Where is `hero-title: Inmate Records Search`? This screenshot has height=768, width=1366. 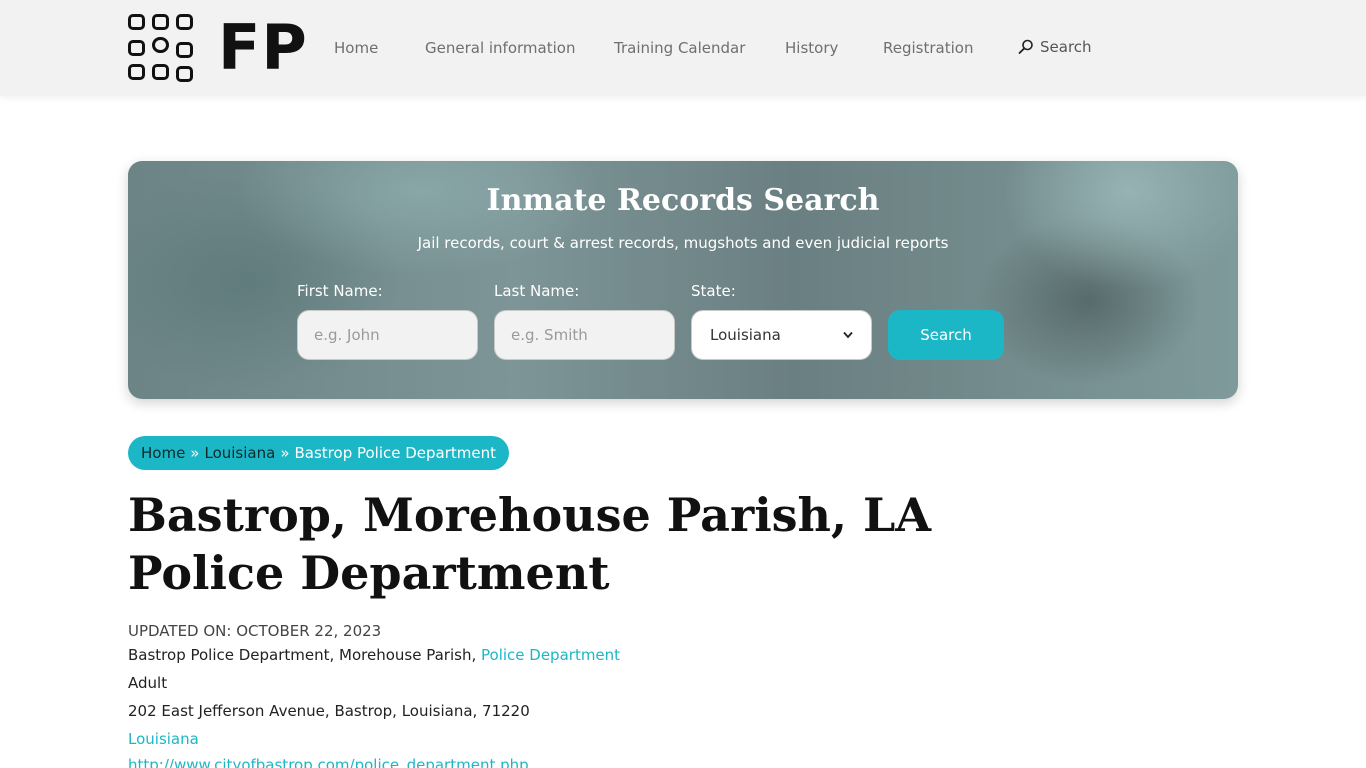 hero-title: Inmate Records Search is located at coordinates (683, 200).